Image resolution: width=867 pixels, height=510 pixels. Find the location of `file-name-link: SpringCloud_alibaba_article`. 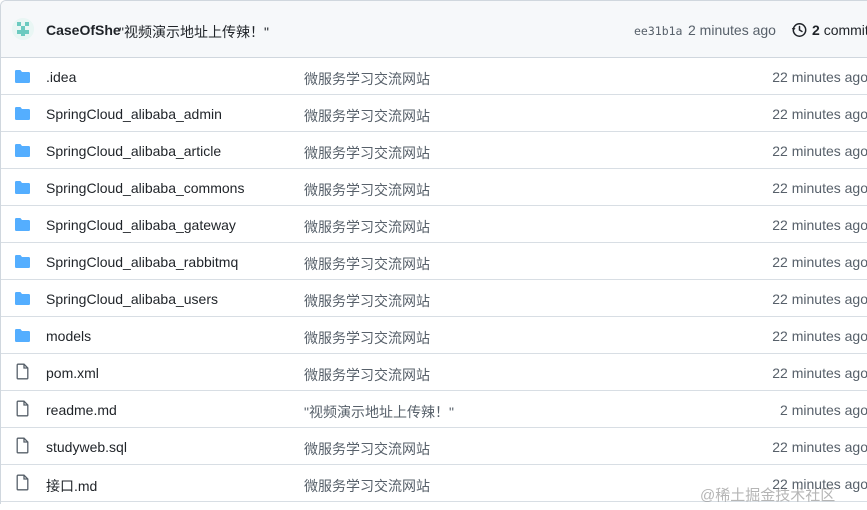

file-name-link: SpringCloud_alibaba_article is located at coordinates (133, 151).